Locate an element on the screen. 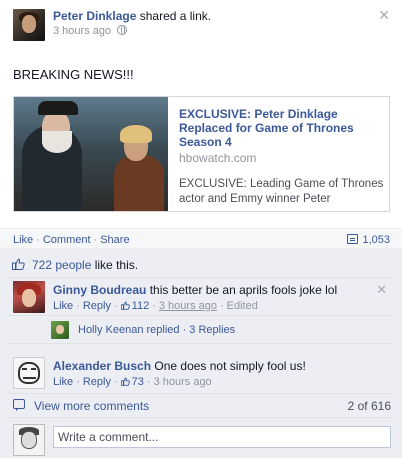 The width and height of the screenshot is (402, 458). share-count: 1,053 is located at coordinates (368, 240).